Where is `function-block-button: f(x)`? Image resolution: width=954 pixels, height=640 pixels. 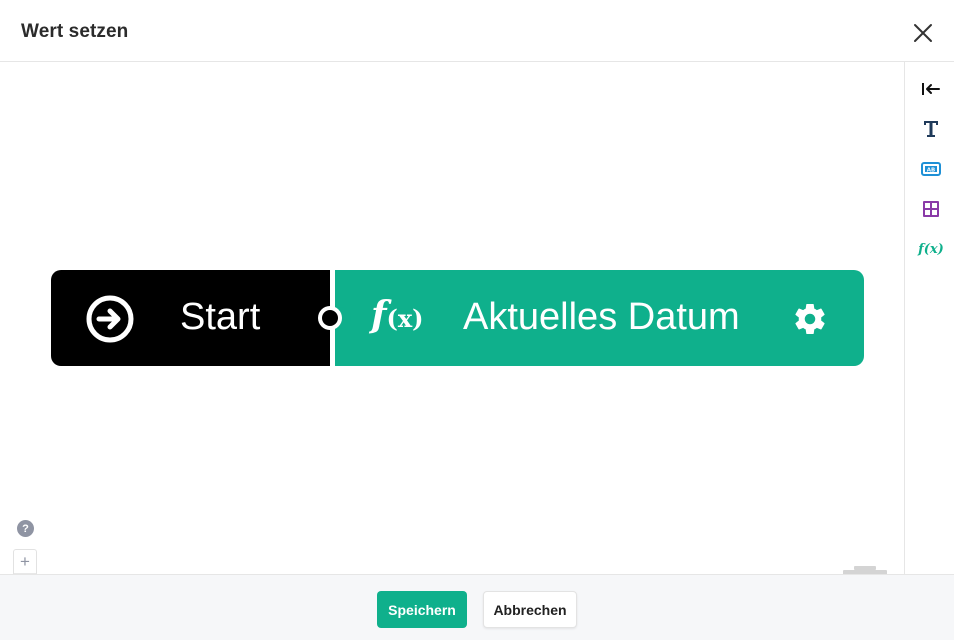
function-block-button: f(x) is located at coordinates (931, 249).